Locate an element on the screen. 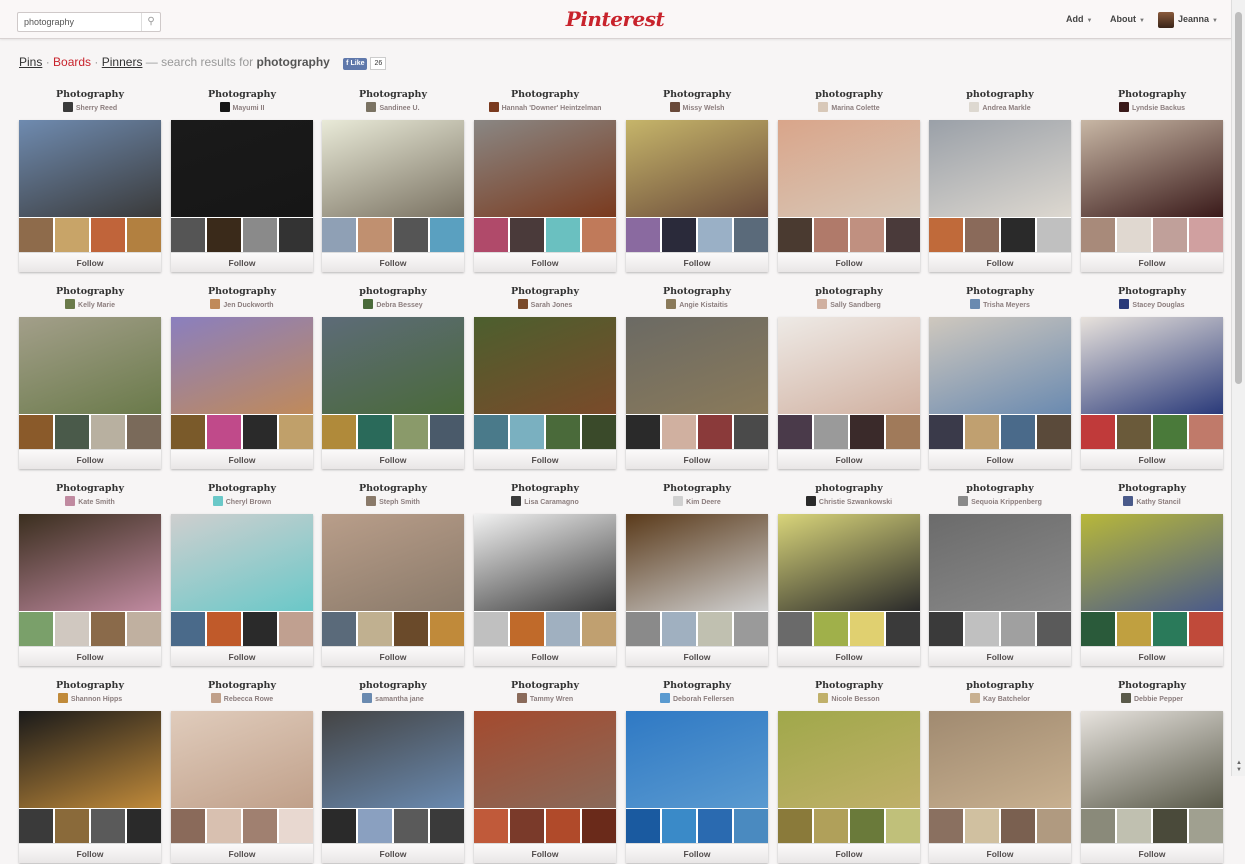 Image resolution: width=1245 pixels, height=864 pixels. board-card: Photography Tammy Wren Follow is located at coordinates (545, 771).